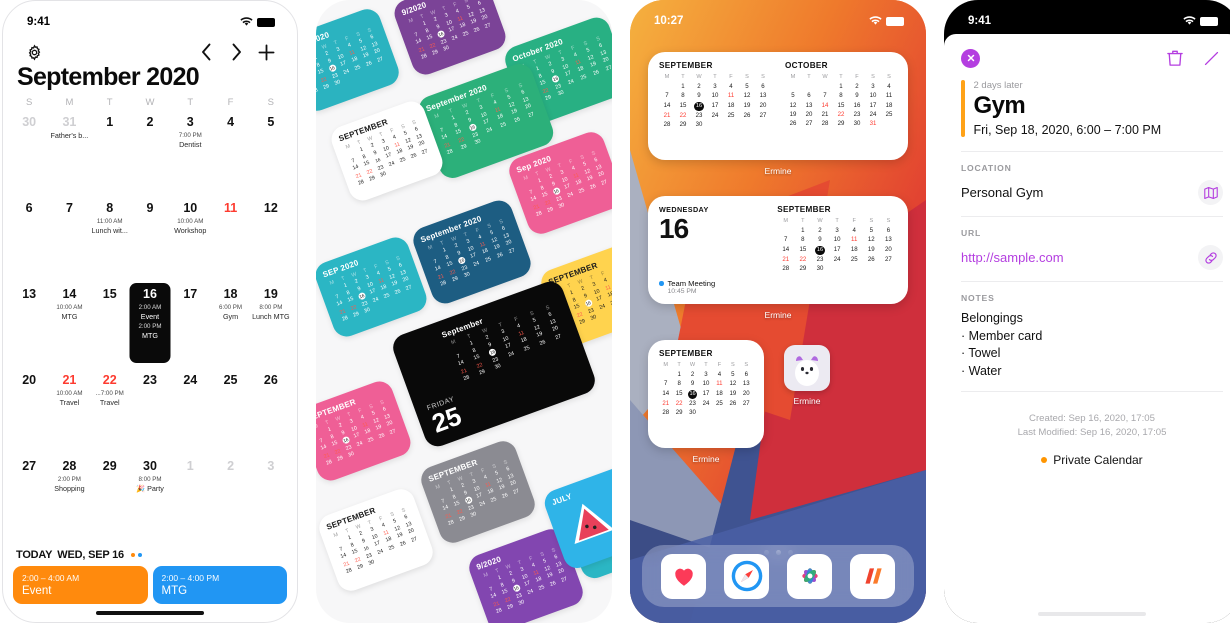  What do you see at coordinates (190, 140) in the screenshot?
I see `day-event: 7:00 PM Dentist` at bounding box center [190, 140].